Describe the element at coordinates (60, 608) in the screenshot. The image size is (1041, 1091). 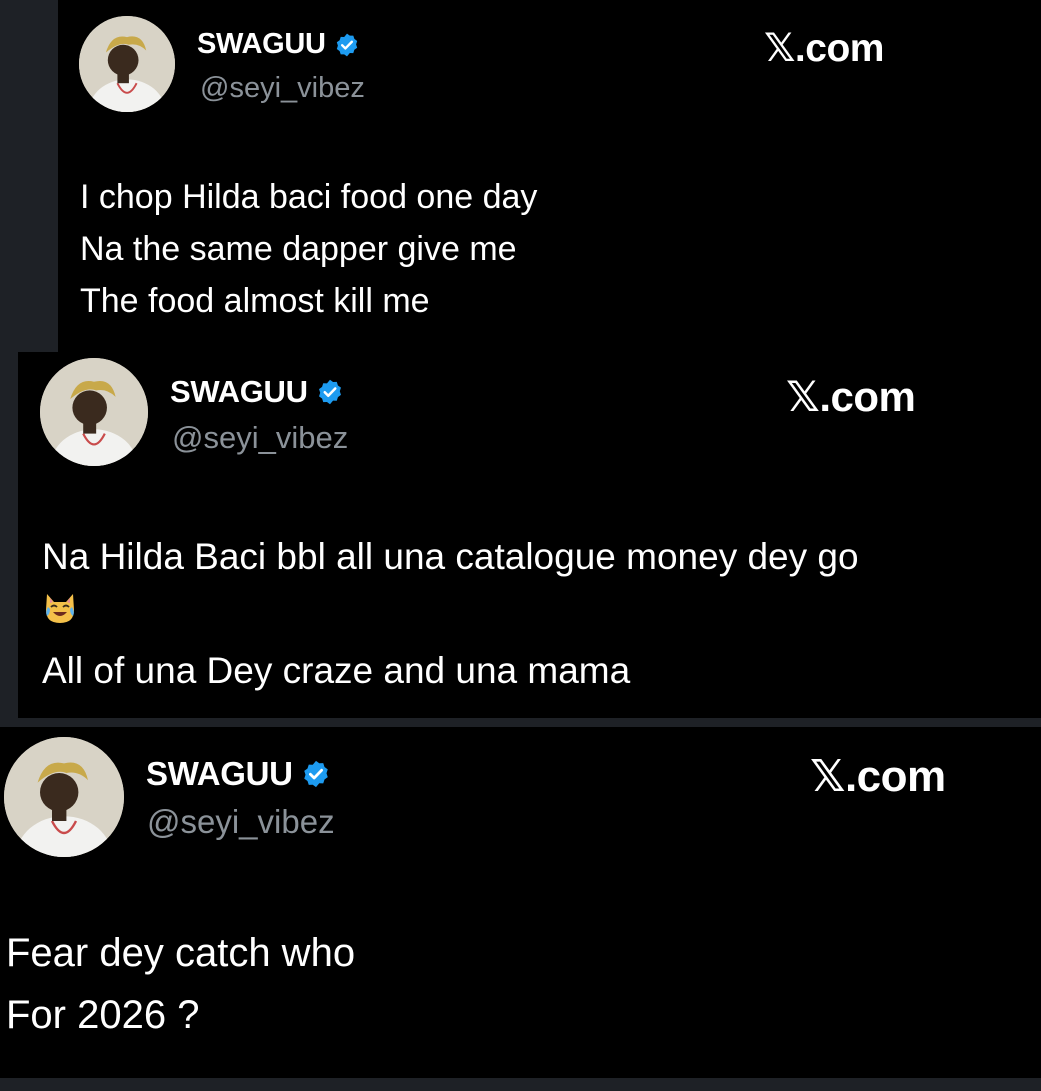
I see `cat-tears-of-joy-emoji-icon` at that location.